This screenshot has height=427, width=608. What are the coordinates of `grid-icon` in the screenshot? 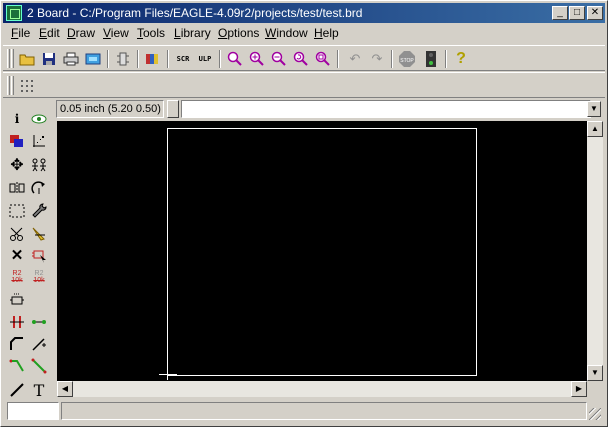 It's located at (27, 86).